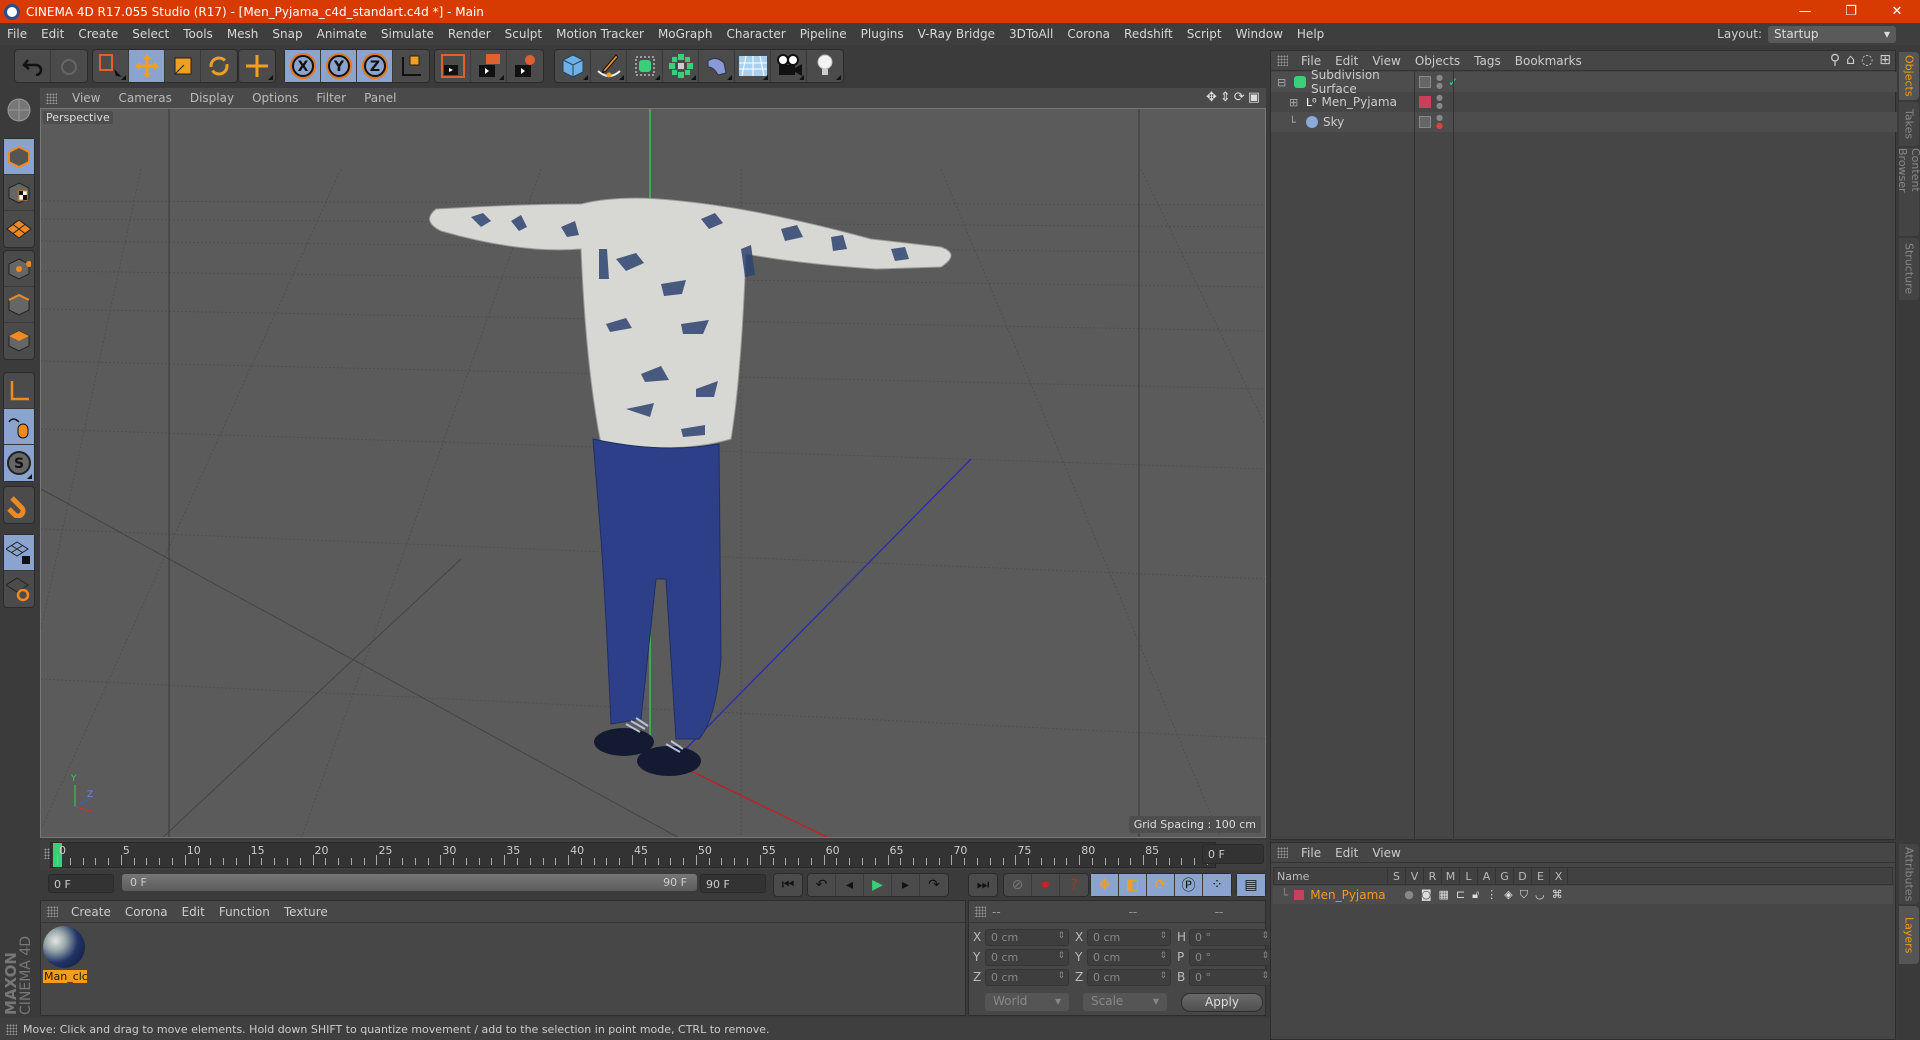 Image resolution: width=1920 pixels, height=1040 pixels. Describe the element at coordinates (934, 885) in the screenshot. I see `next-key-button: ↷` at that location.